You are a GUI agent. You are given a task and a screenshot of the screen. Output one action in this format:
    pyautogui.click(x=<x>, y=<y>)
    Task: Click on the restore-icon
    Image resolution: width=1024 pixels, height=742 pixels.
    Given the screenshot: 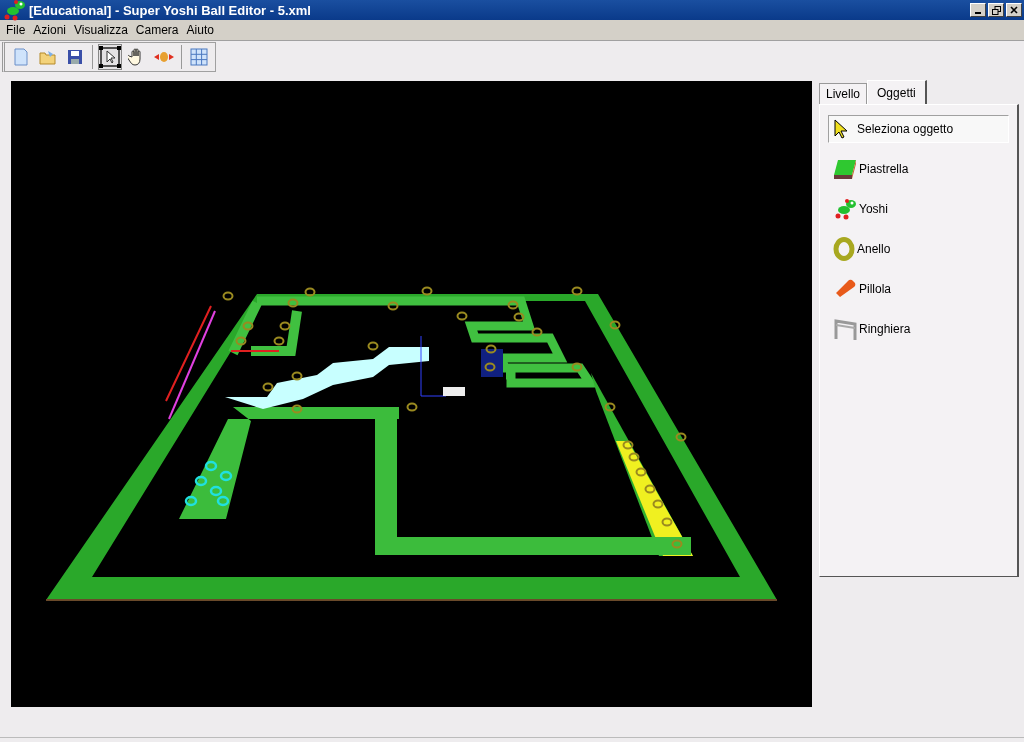 What is the action you would take?
    pyautogui.click(x=996, y=10)
    